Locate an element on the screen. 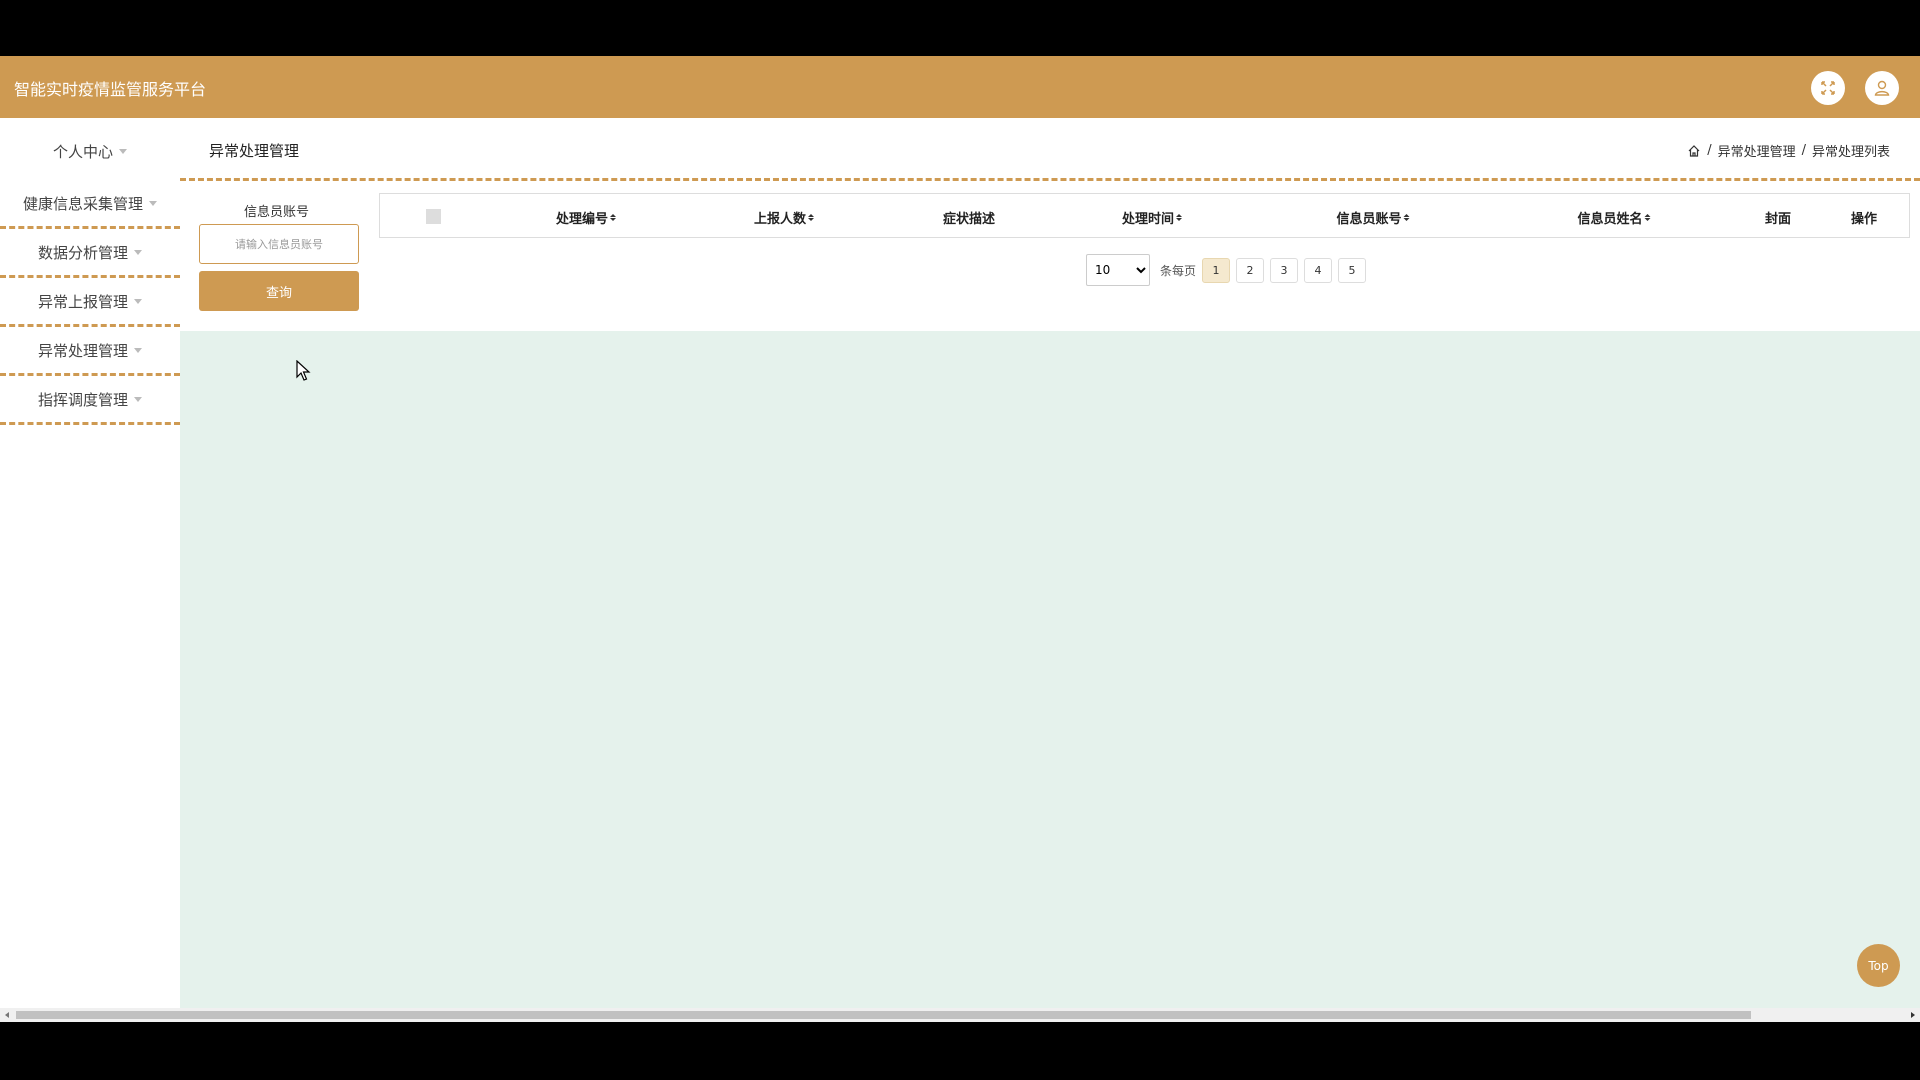 Image resolution: width=1920 pixels, height=1080 pixels. column-header-actions: 操作 is located at coordinates (1864, 219).